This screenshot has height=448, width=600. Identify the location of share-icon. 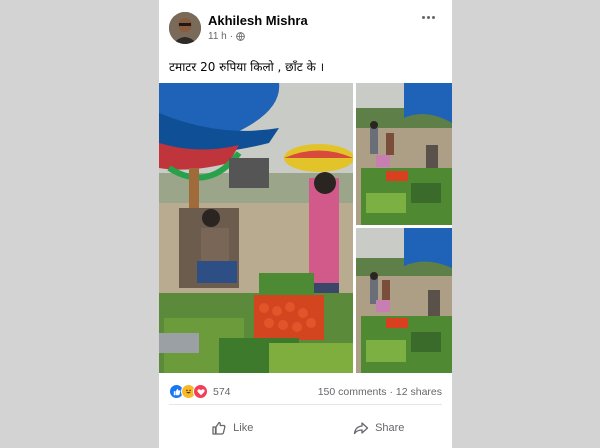
(361, 428).